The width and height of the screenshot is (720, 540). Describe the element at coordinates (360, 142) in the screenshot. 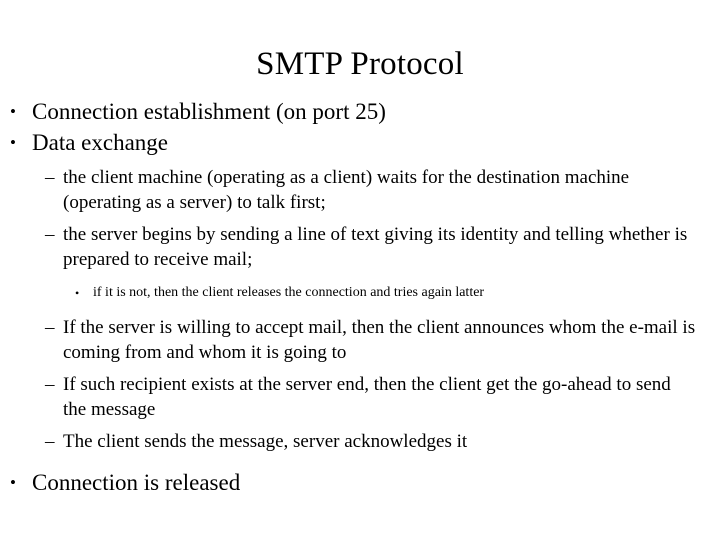

I see `bullet-item: • Data exchange` at that location.